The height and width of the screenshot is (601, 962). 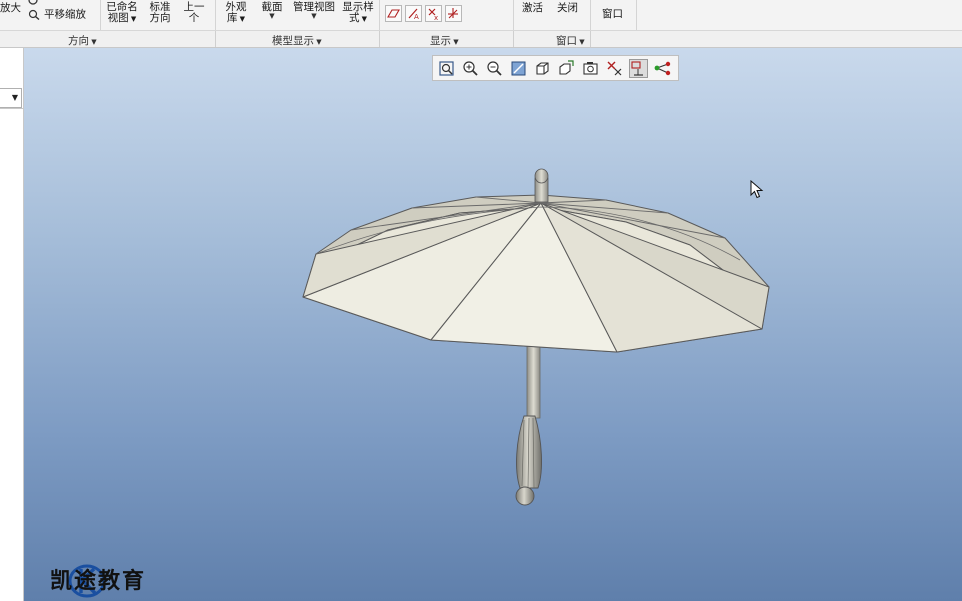 What do you see at coordinates (98, 581) in the screenshot?
I see `watermark-text: 凯途教育` at bounding box center [98, 581].